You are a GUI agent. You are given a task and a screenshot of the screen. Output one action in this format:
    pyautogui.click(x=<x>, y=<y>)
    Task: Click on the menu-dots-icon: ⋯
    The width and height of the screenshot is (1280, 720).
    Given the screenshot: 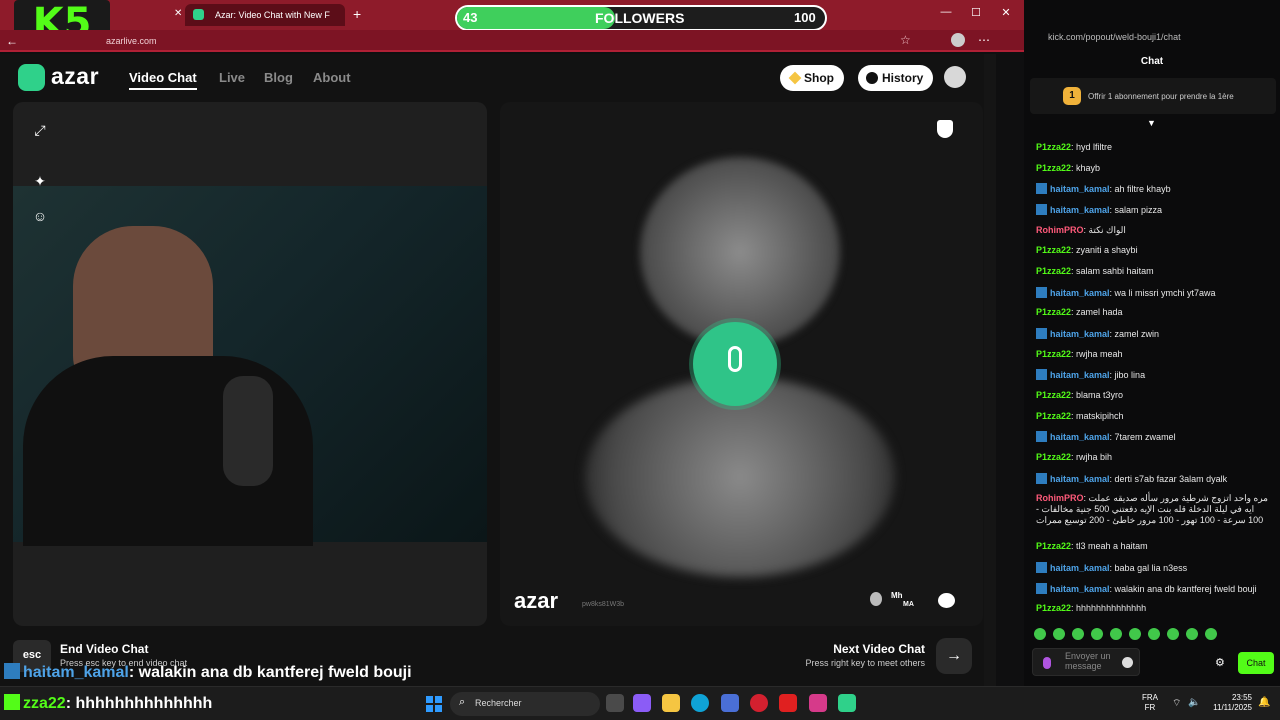 What is the action you would take?
    pyautogui.click(x=984, y=40)
    